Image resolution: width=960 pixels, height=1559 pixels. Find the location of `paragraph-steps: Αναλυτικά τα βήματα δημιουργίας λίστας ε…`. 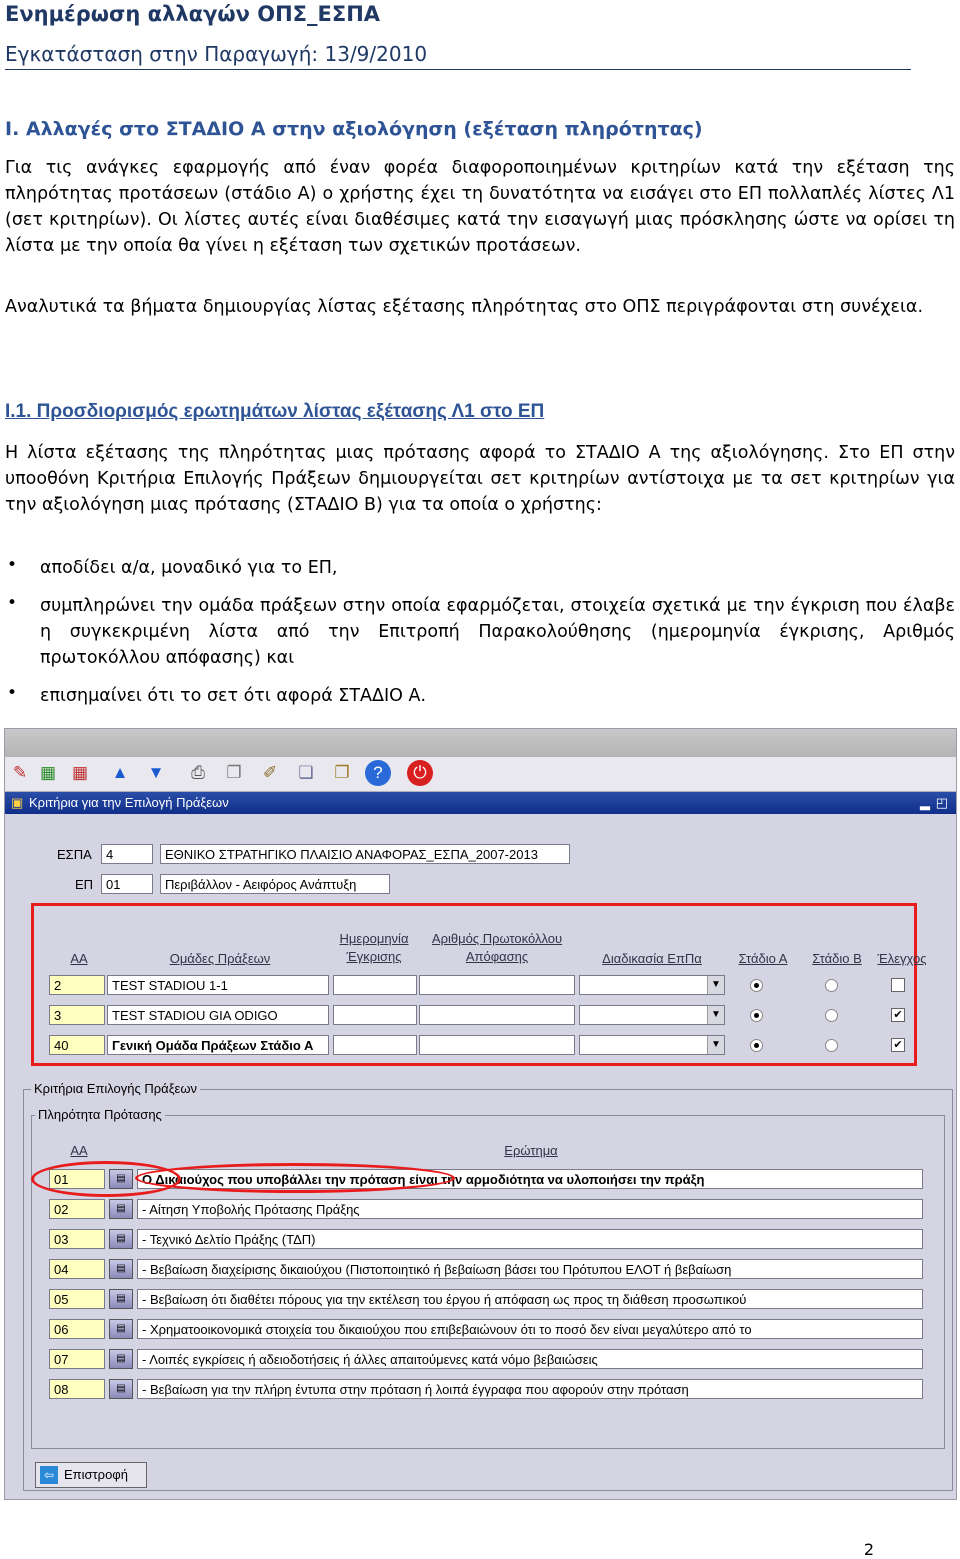

paragraph-steps: Αναλυτικά τα βήματα δημιουργίας λίστας ε… is located at coordinates (464, 307).